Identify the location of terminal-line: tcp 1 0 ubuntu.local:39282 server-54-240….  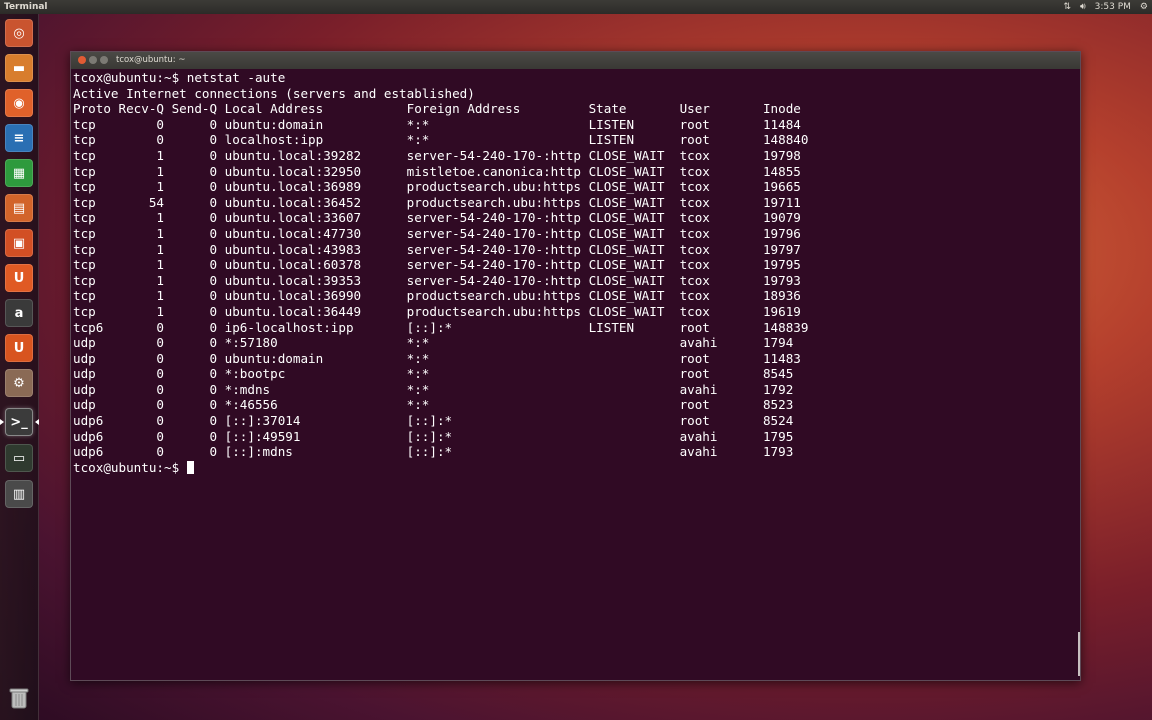
(437, 155).